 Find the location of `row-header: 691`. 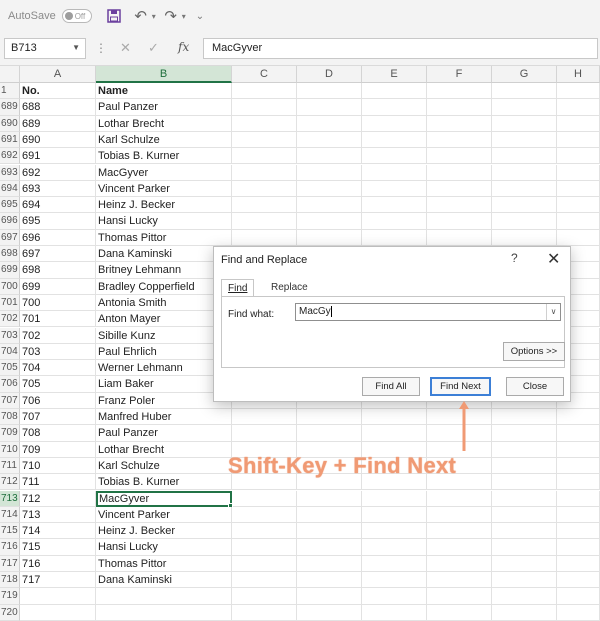

row-header: 691 is located at coordinates (10, 140).